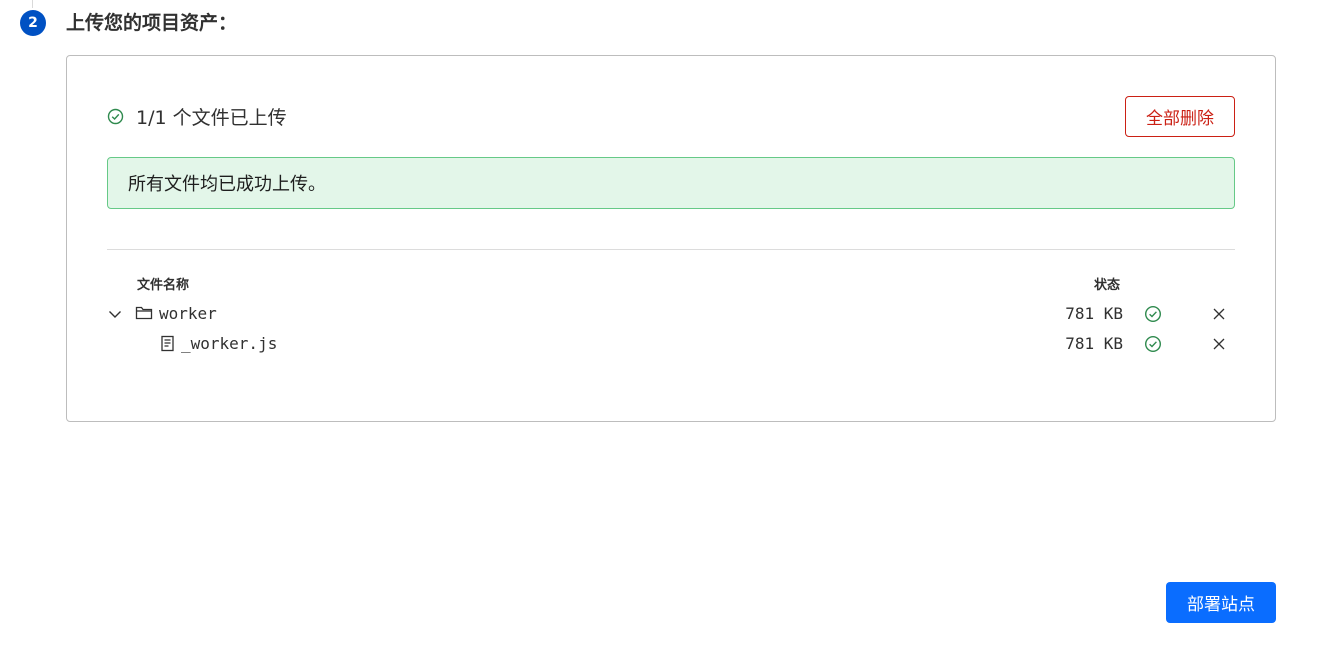 The image size is (1333, 646). I want to click on file-name: _worker.js, so click(229, 343).